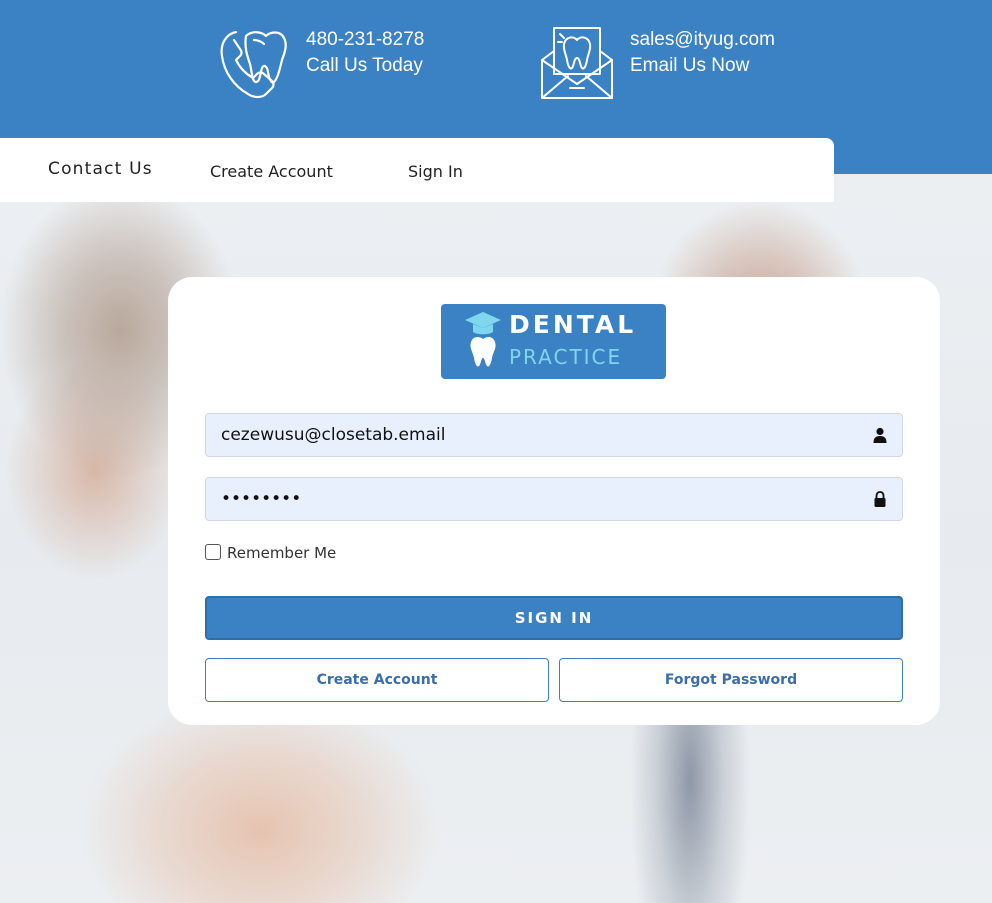 This screenshot has width=992, height=903. What do you see at coordinates (880, 499) in the screenshot?
I see `lock-icon` at bounding box center [880, 499].